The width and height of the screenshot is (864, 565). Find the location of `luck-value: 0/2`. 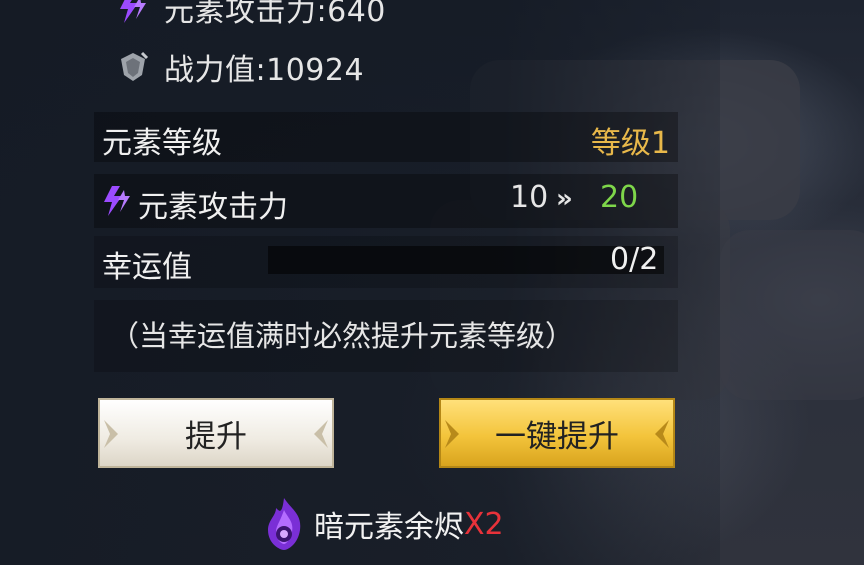

luck-value: 0/2 is located at coordinates (634, 259).